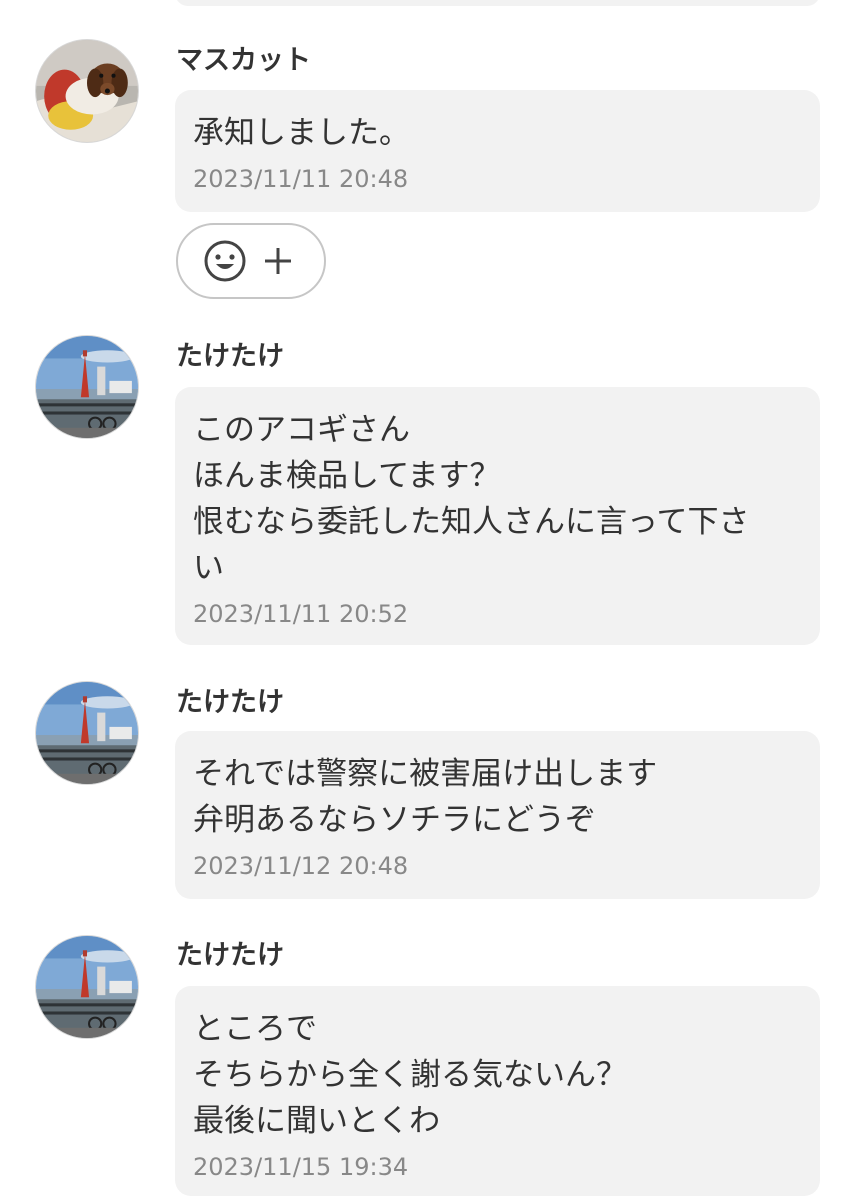  Describe the element at coordinates (301, 179) in the screenshot. I see `message-timestamp: 2023/11/11 20:48` at that location.